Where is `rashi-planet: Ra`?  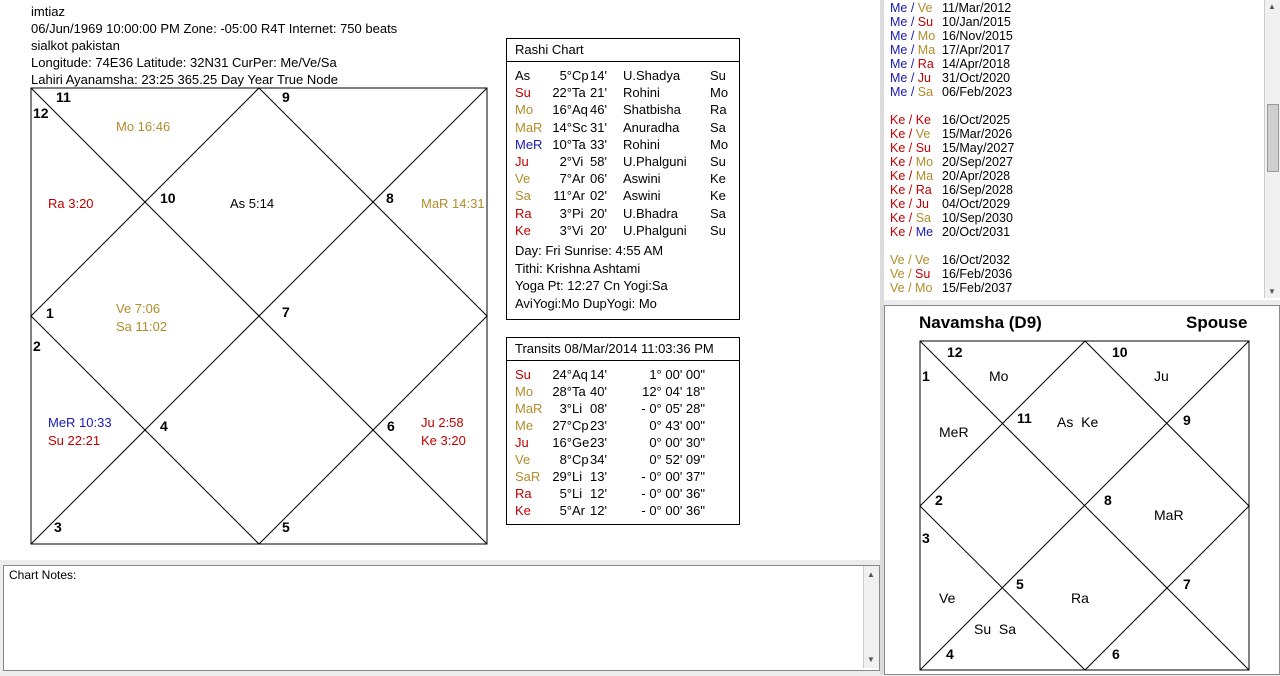
rashi-planet: Ra is located at coordinates (523, 213).